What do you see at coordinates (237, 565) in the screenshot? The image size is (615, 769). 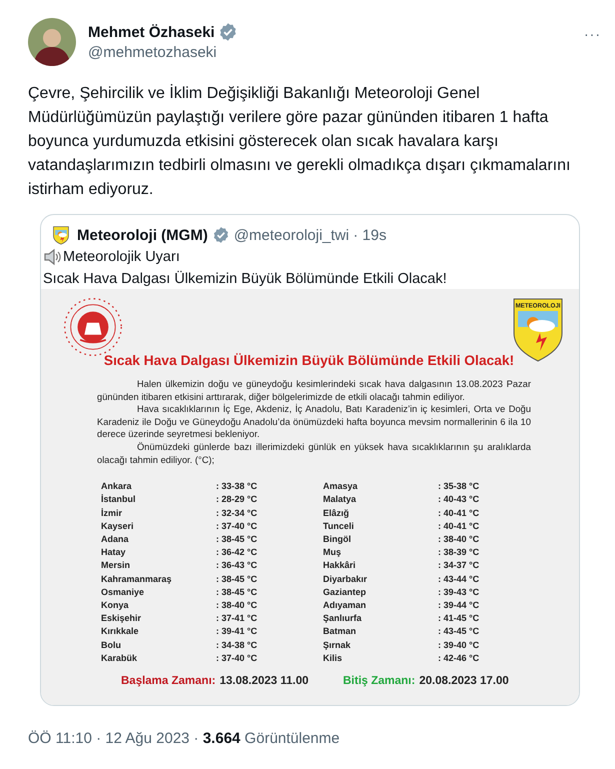 I see `temperature-range: : 36-43 °C` at bounding box center [237, 565].